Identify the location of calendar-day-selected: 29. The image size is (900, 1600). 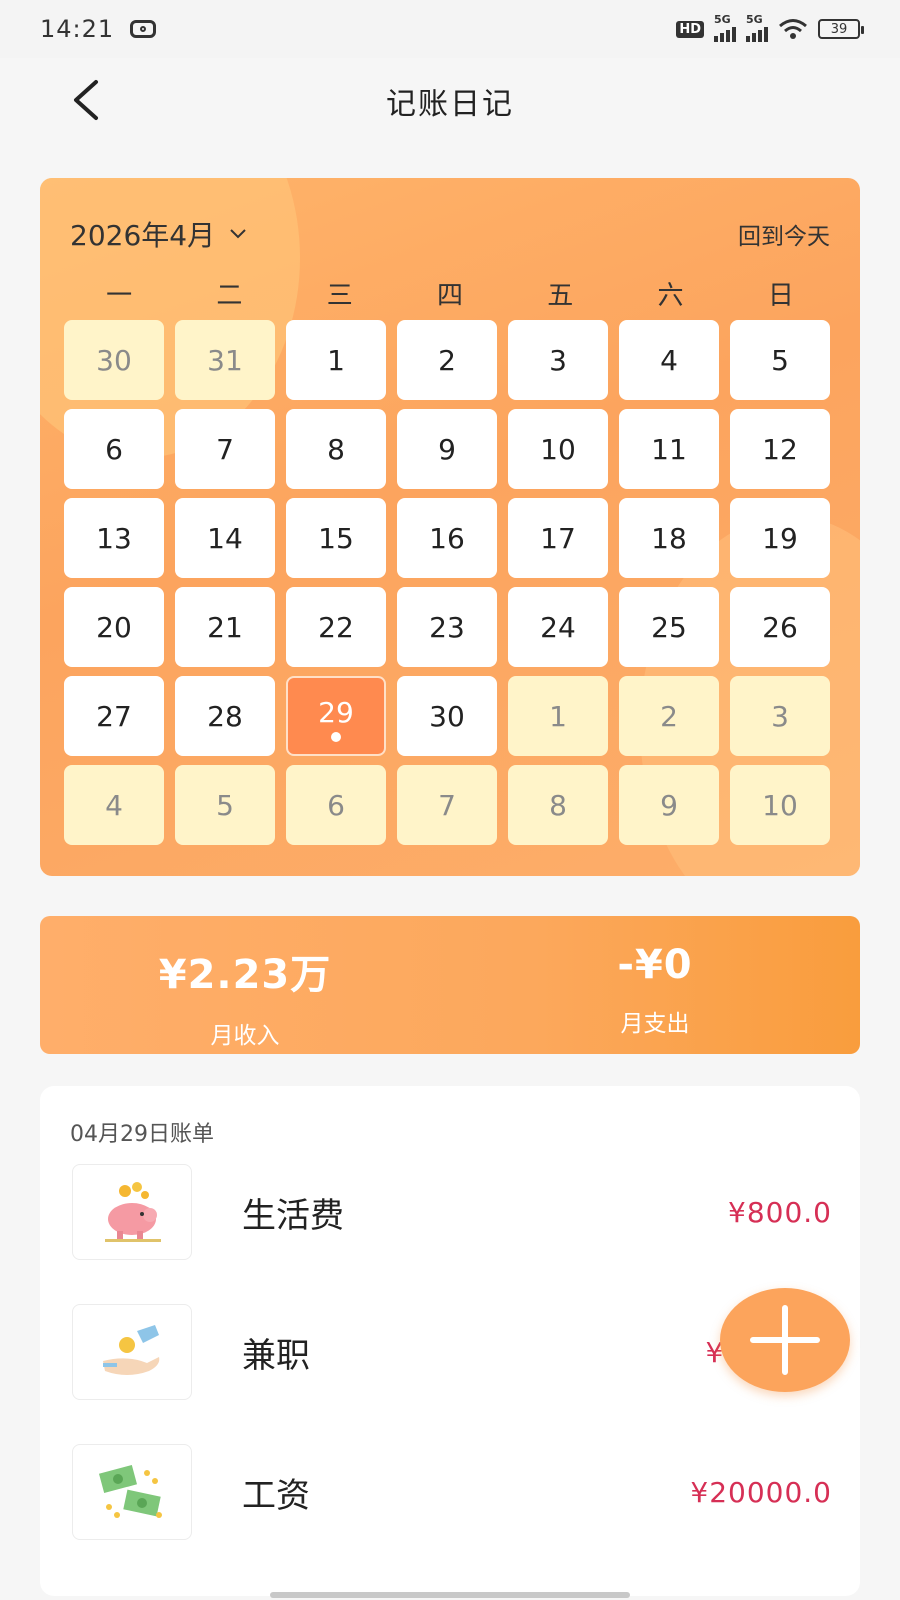
(336, 716).